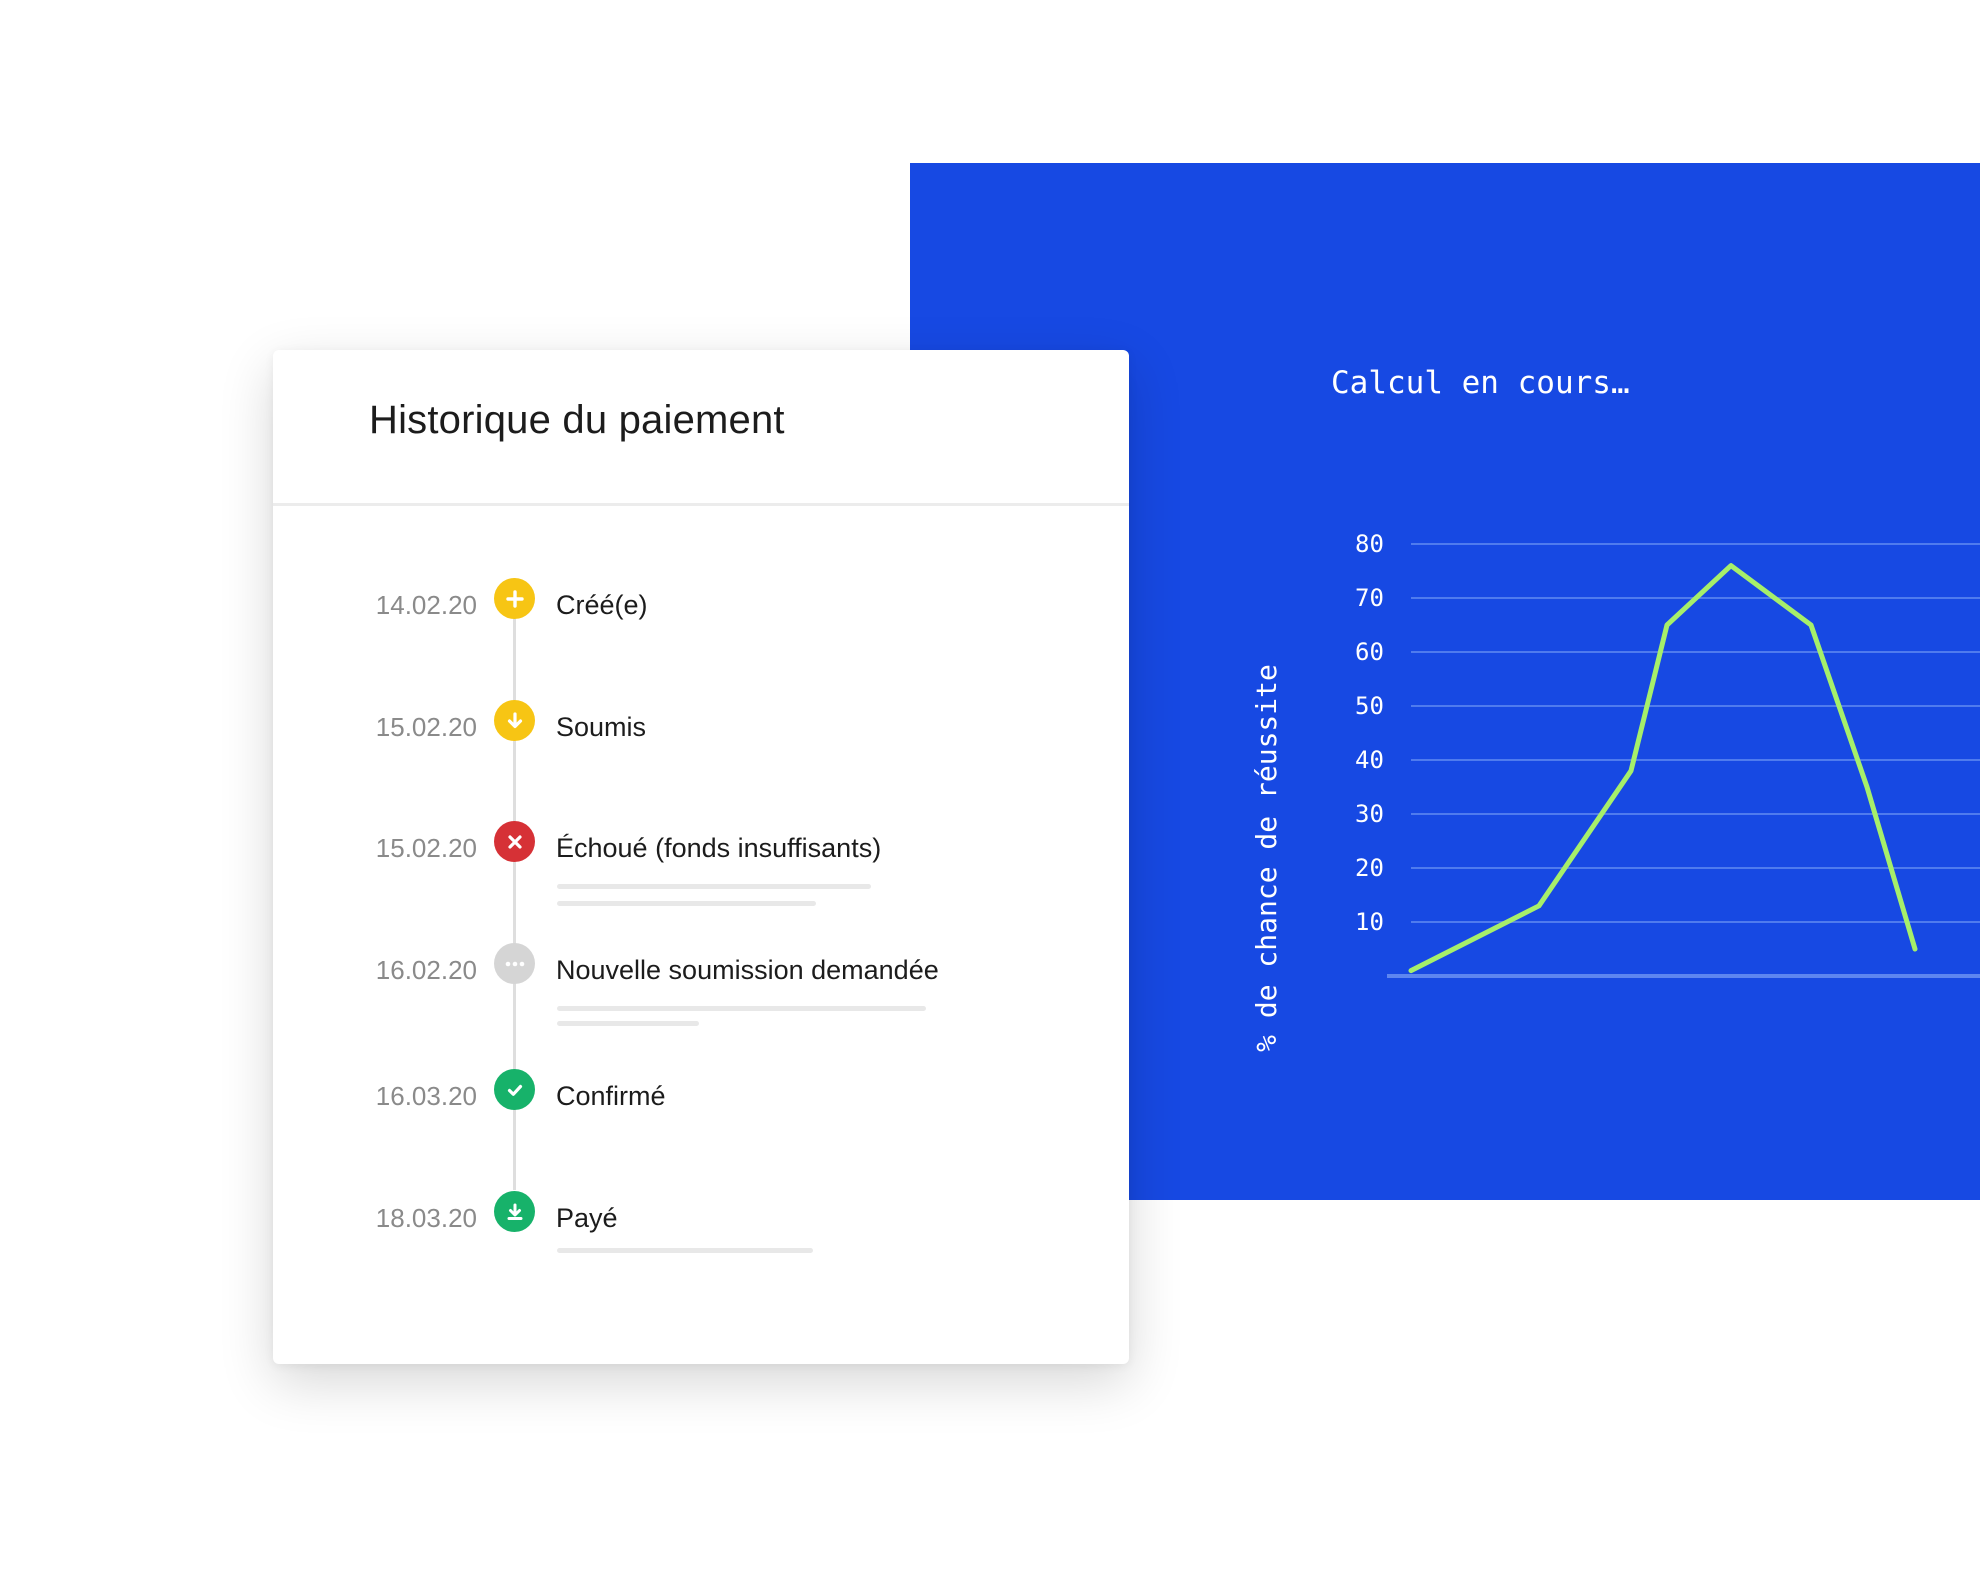  I want to click on chart-tick-labels: 10 20 30 40 50 60 70 80, so click(1369, 733).